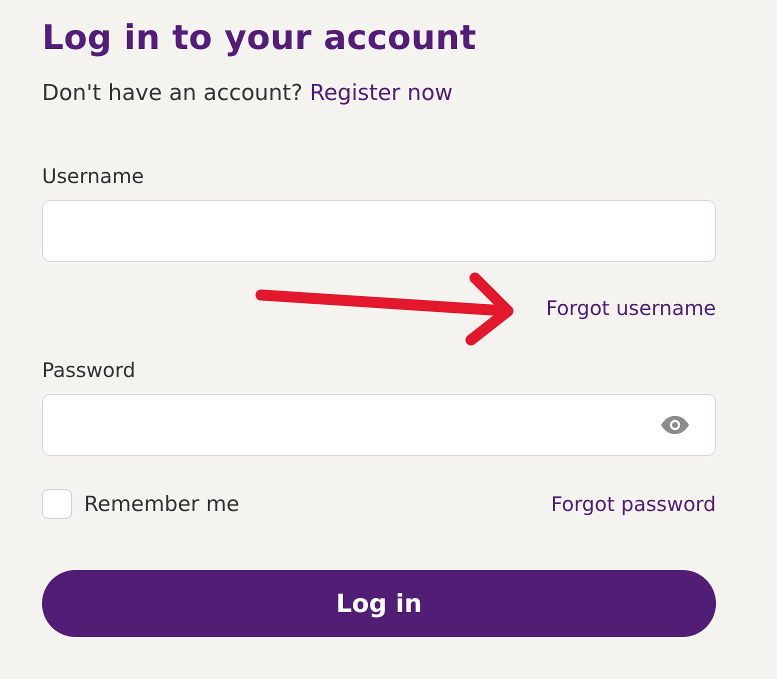 Image resolution: width=777 pixels, height=679 pixels. I want to click on username-field, so click(379, 231).